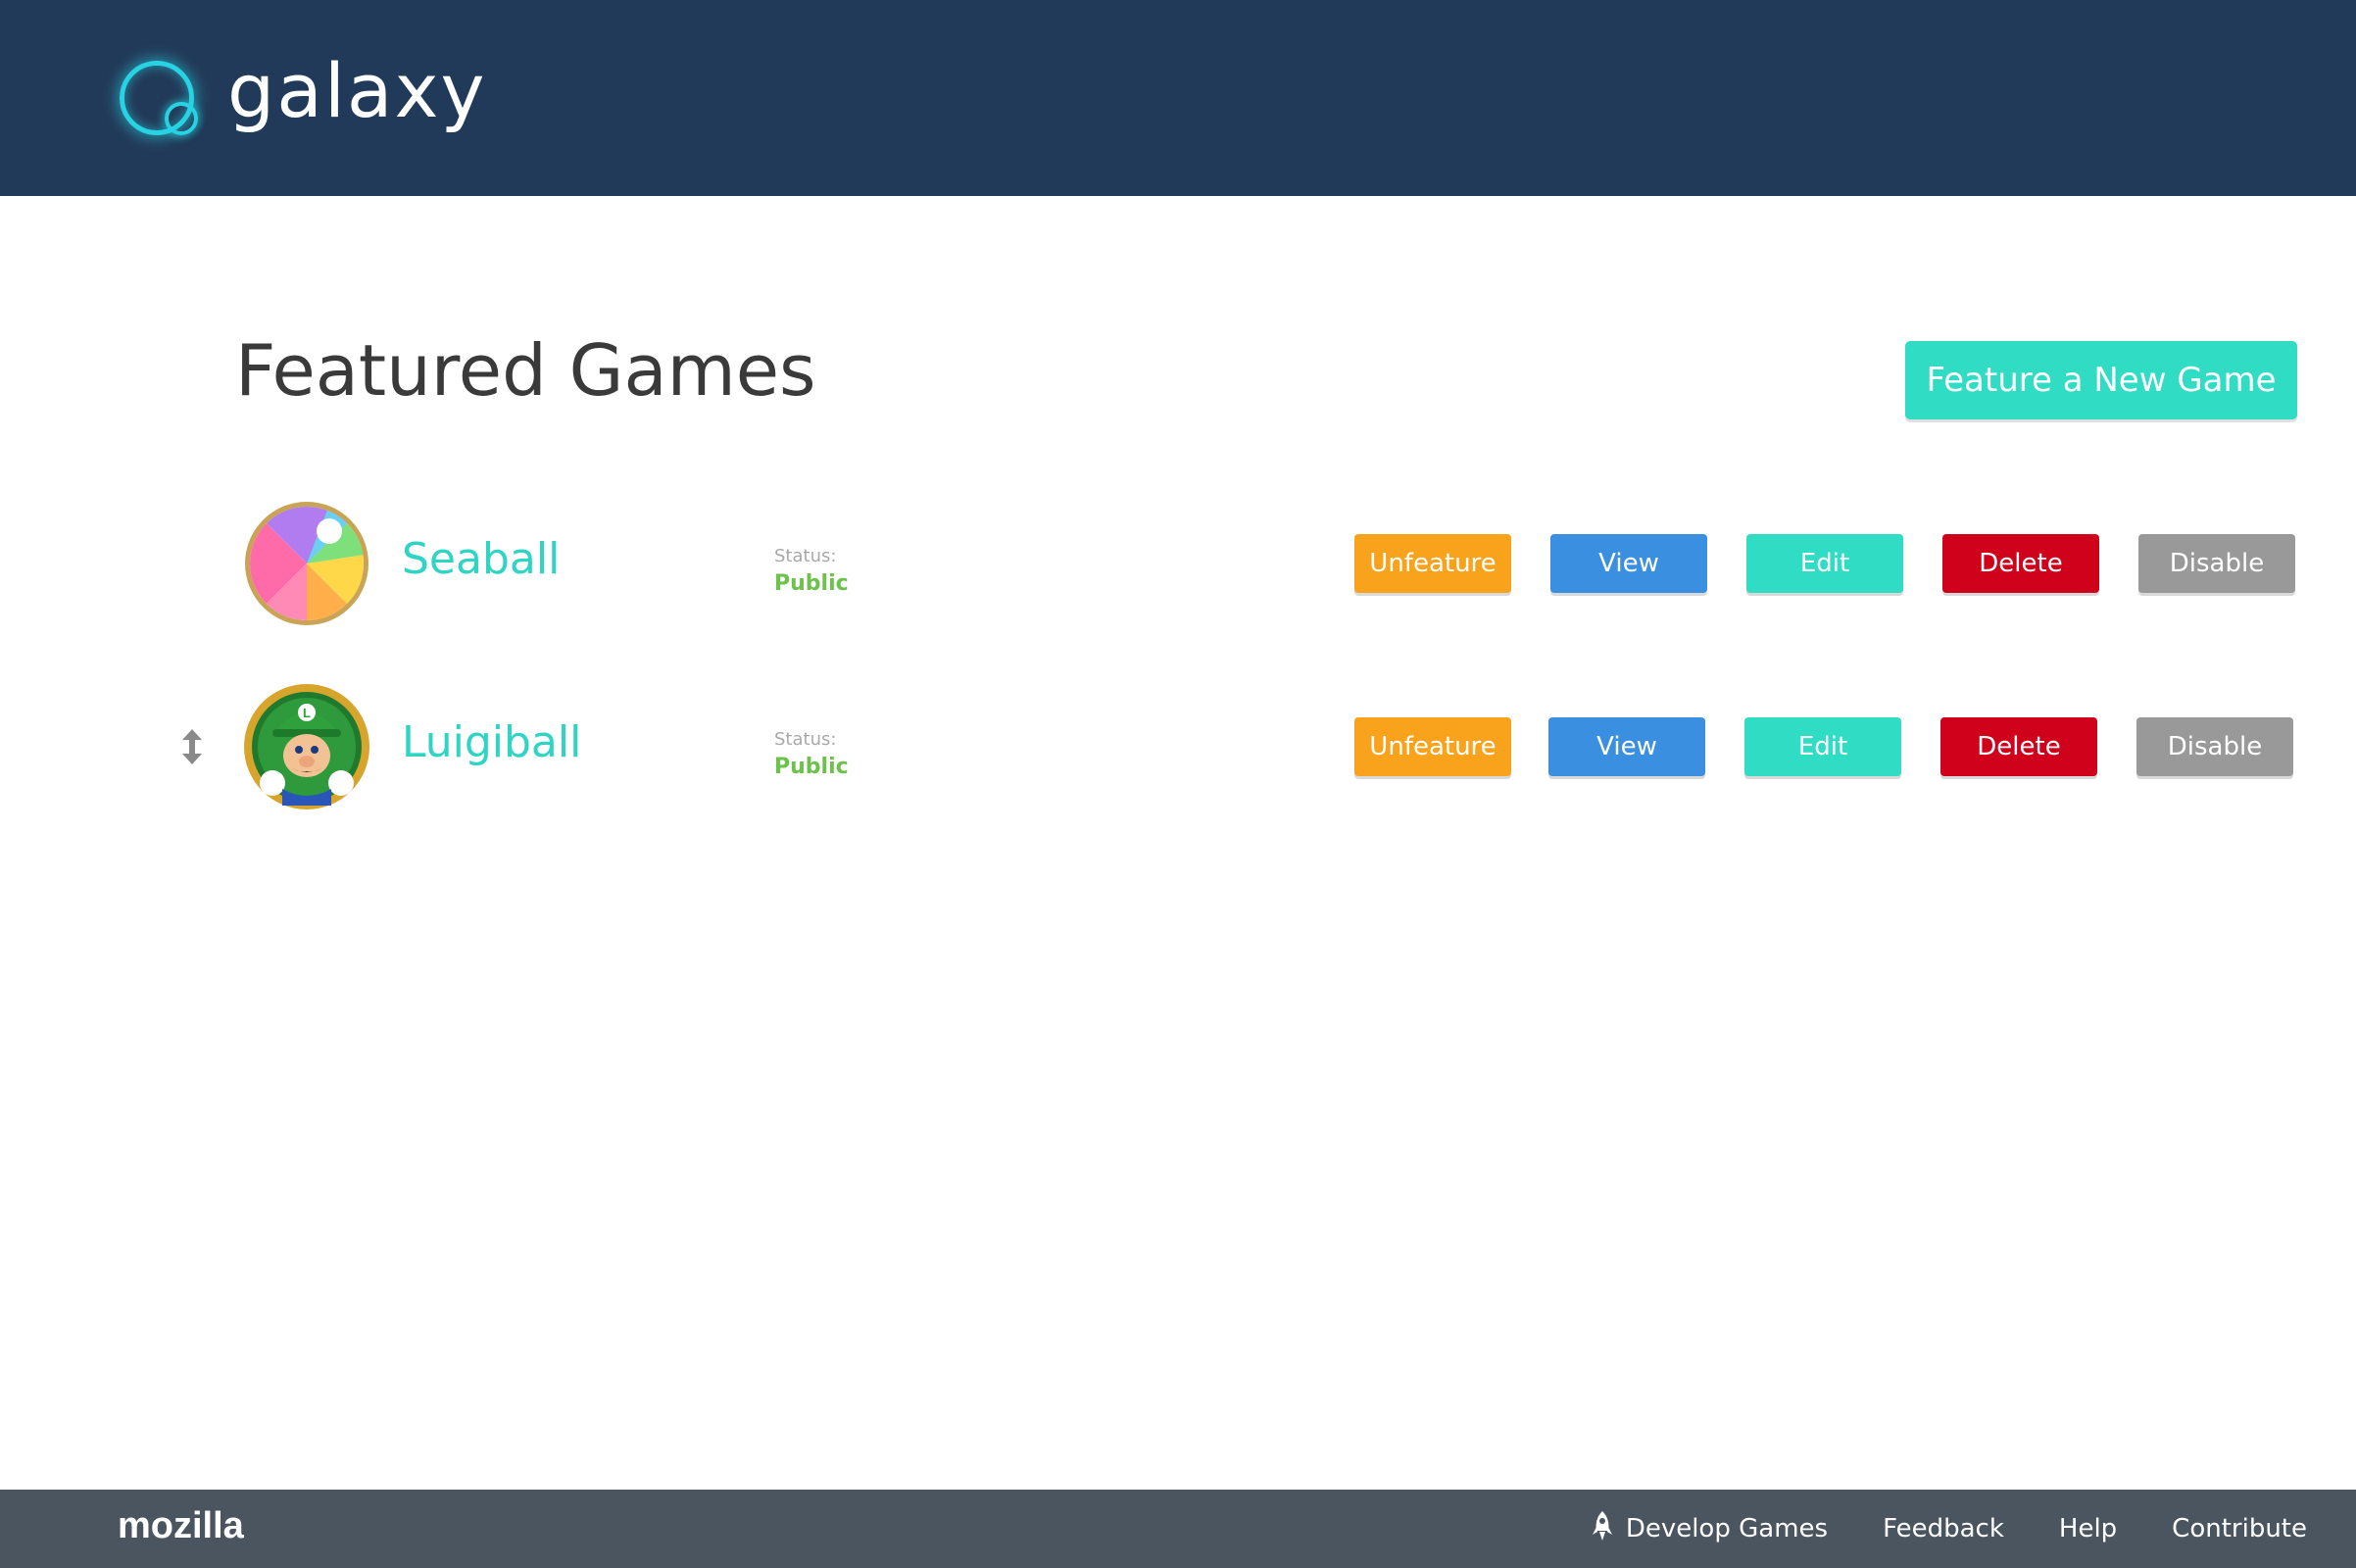 The height and width of the screenshot is (1568, 2356). I want to click on drag-handle-icon, so click(192, 746).